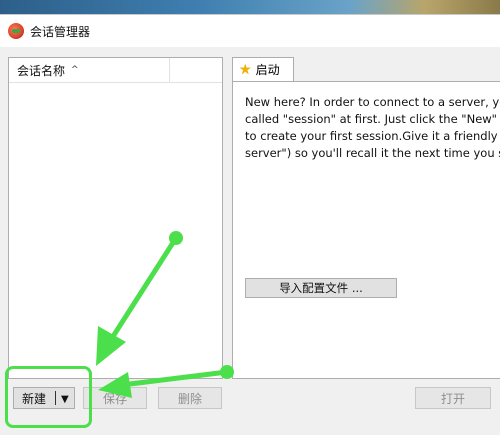 Image resolution: width=500 pixels, height=435 pixels. What do you see at coordinates (267, 70) in the screenshot?
I see `tab-label: 启动` at bounding box center [267, 70].